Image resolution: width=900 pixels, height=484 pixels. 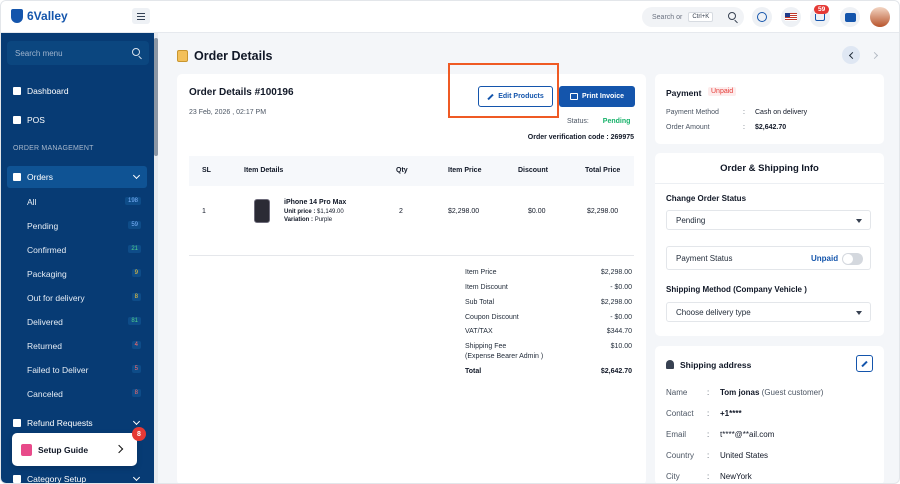 What do you see at coordinates (78, 275) in the screenshot?
I see `sidebar-subitem-packaging: Packaging 9` at bounding box center [78, 275].